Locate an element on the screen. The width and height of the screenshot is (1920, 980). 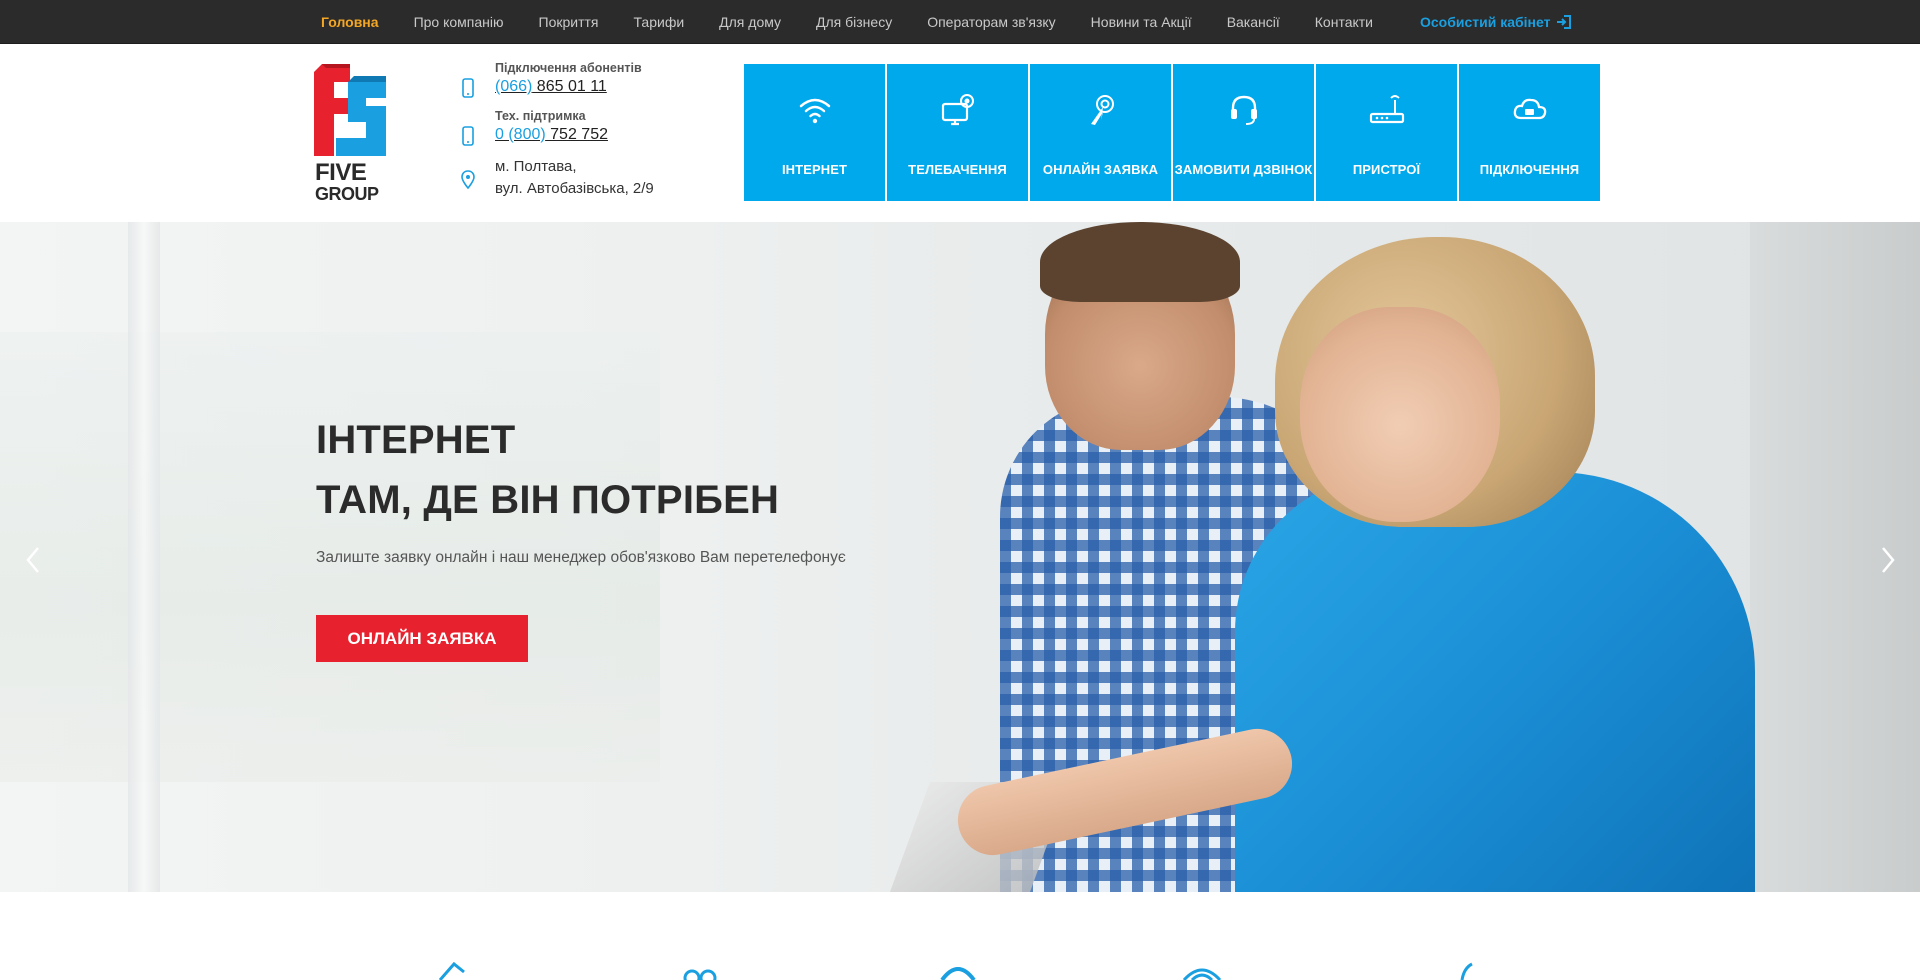
address-city: м. Полтава, is located at coordinates (536, 166).